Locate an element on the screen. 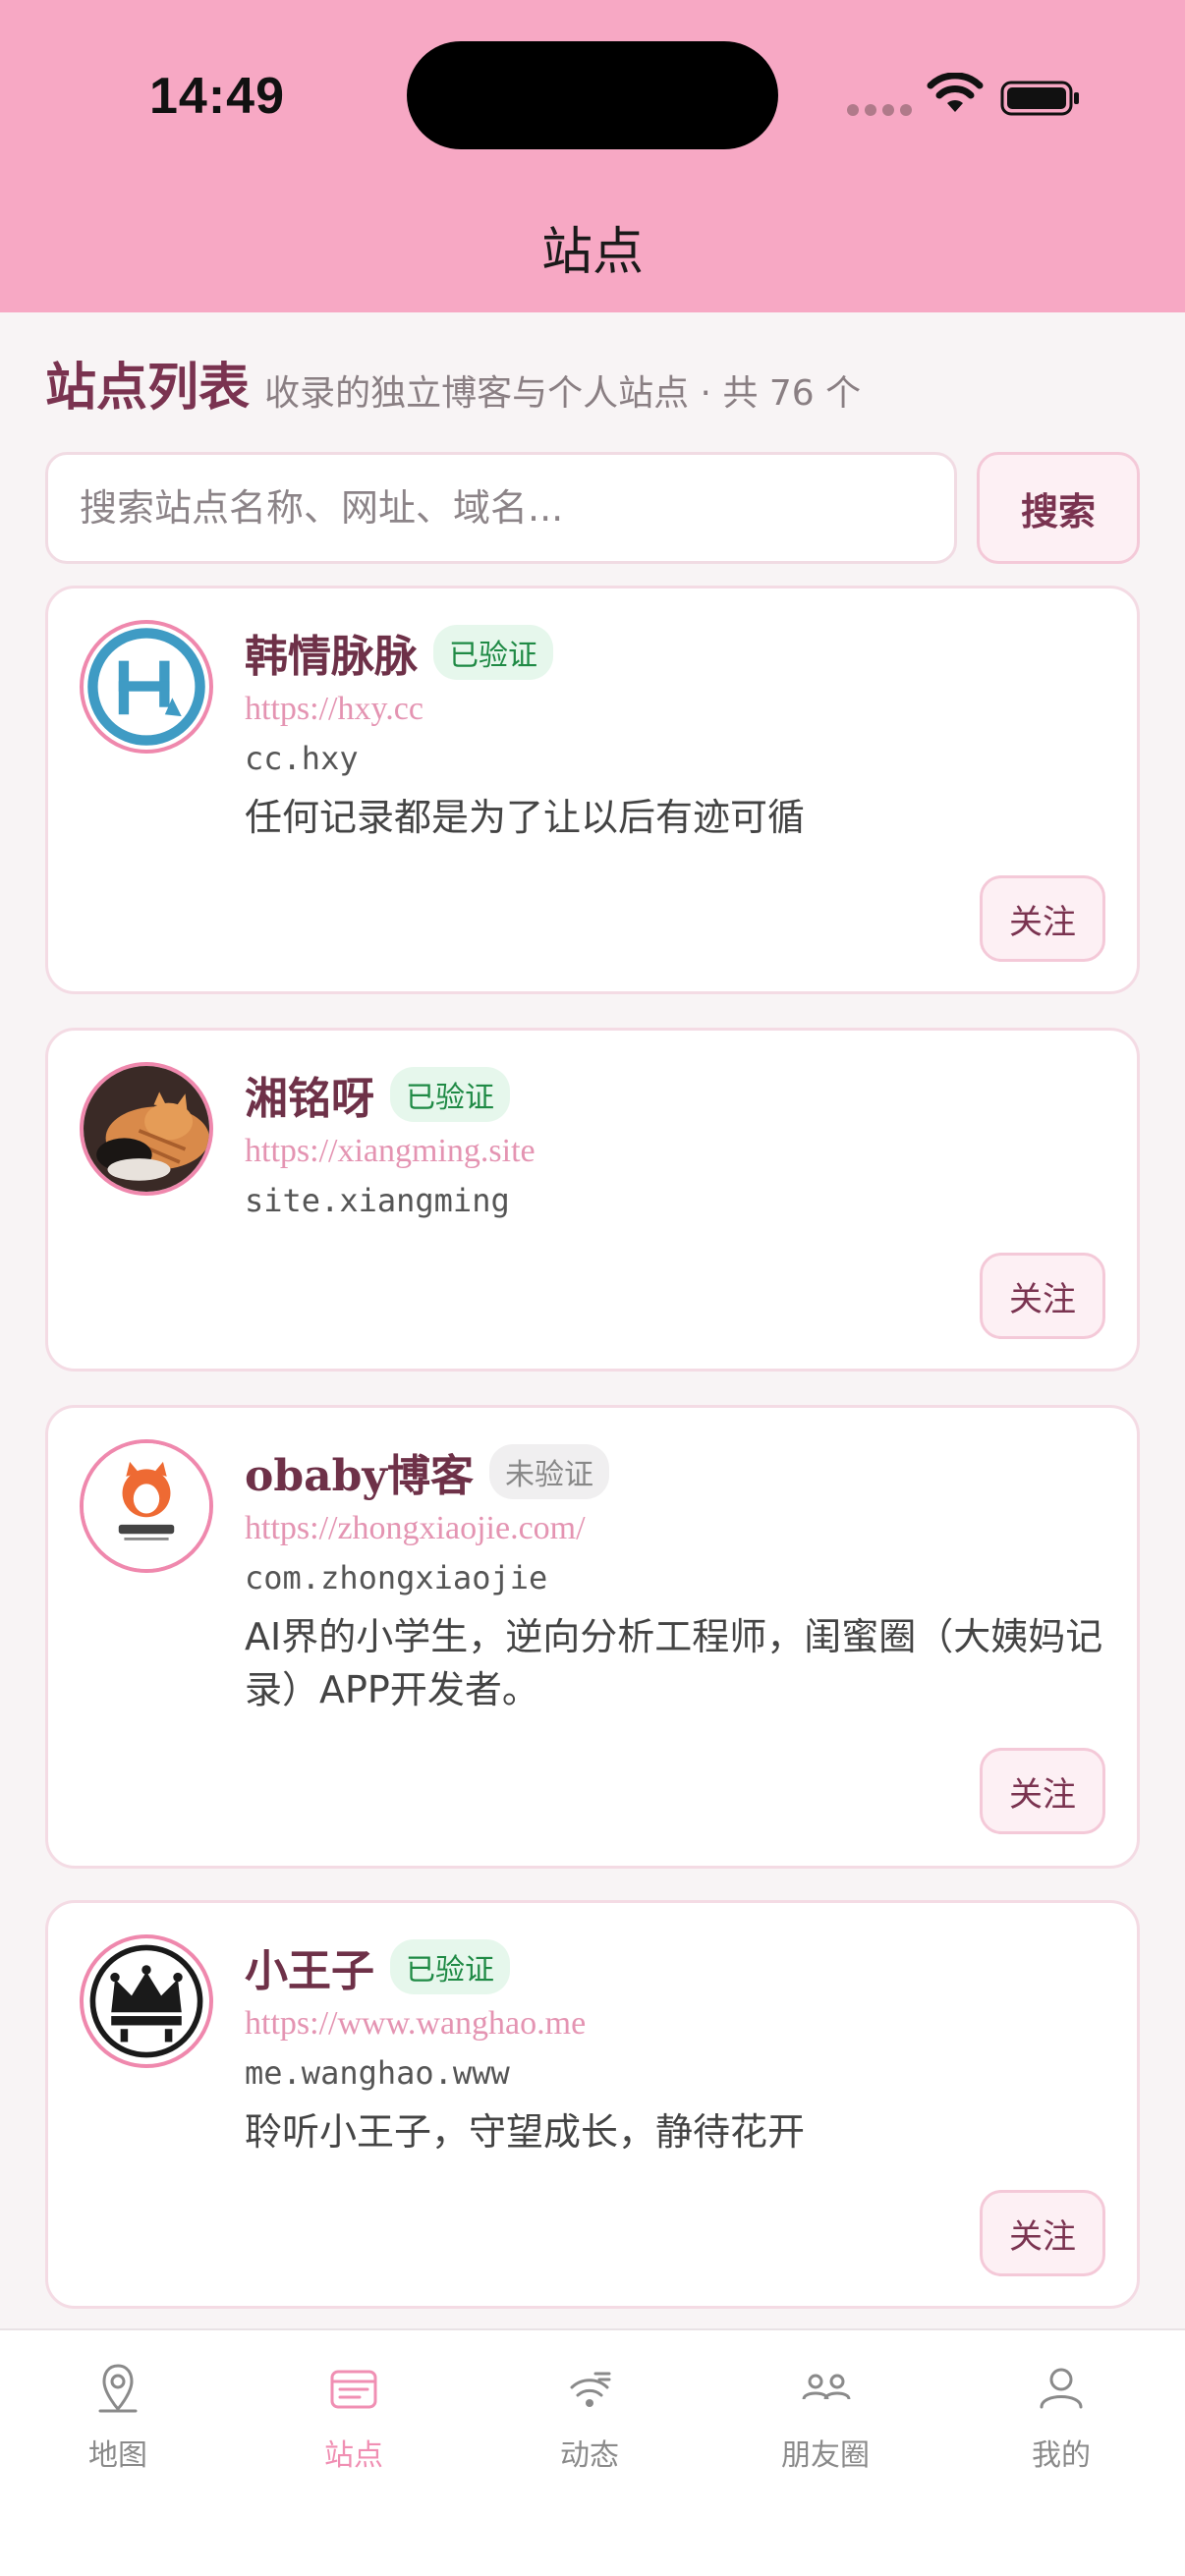 The image size is (1185, 2576). search-button: 搜索 is located at coordinates (1058, 508).